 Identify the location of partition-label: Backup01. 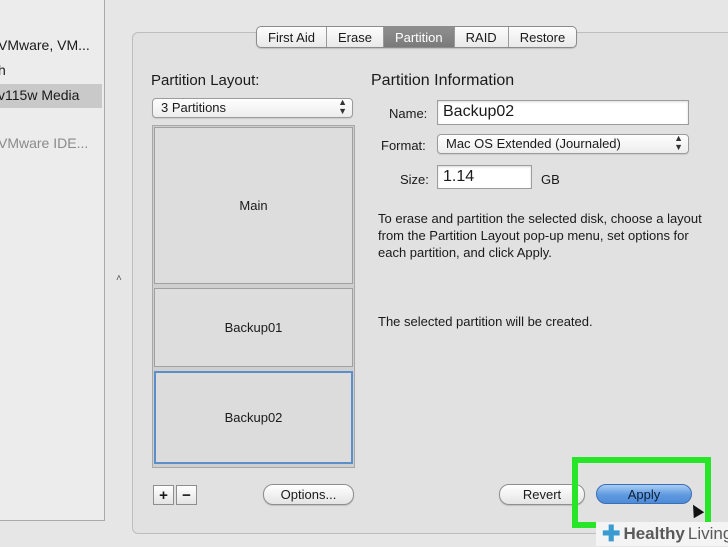
(253, 327).